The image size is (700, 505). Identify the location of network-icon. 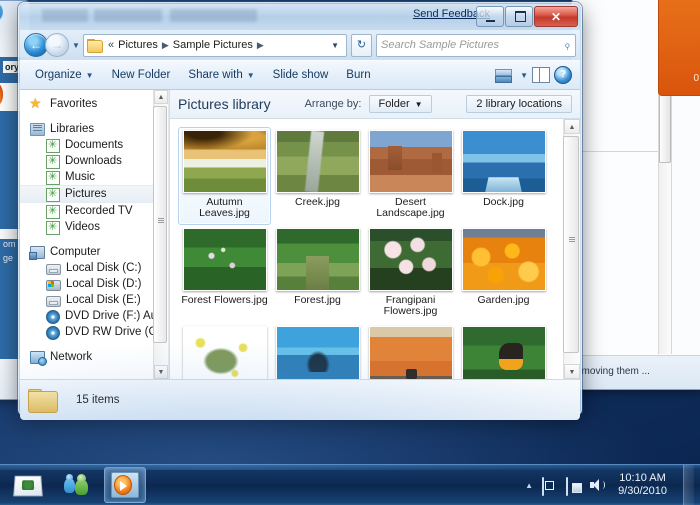
(38, 358).